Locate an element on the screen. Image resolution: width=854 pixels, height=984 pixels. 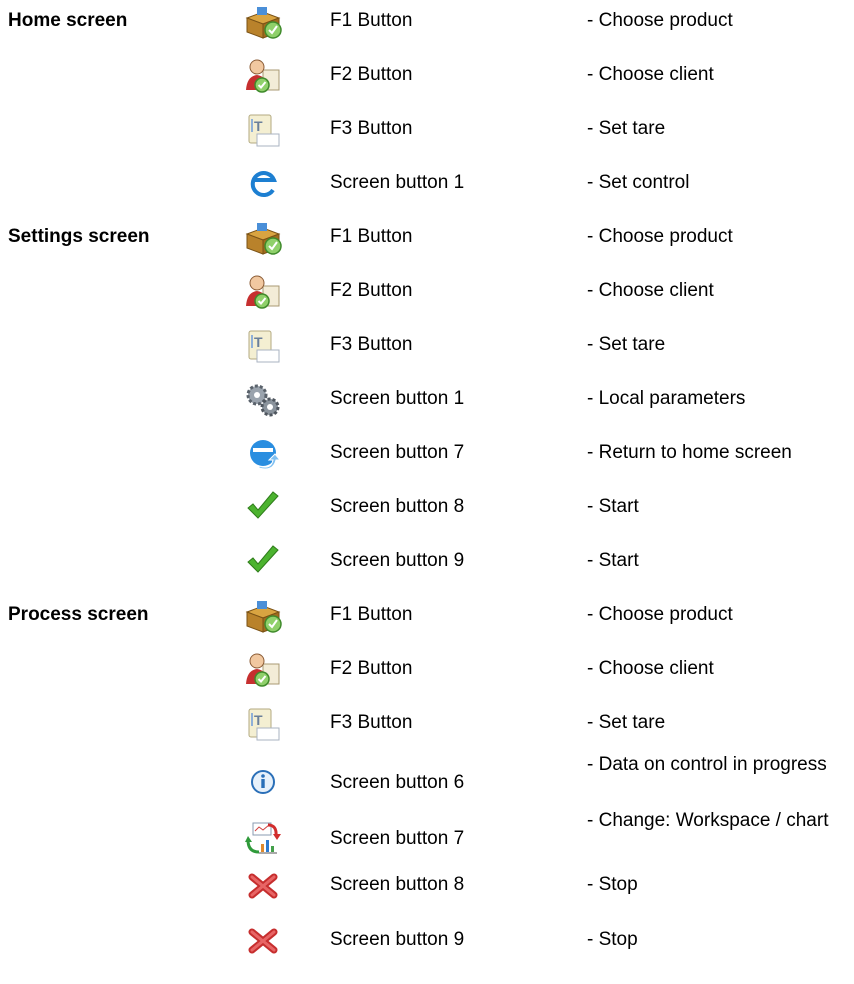
button-function: - Return to home screen is located at coordinates (689, 452).